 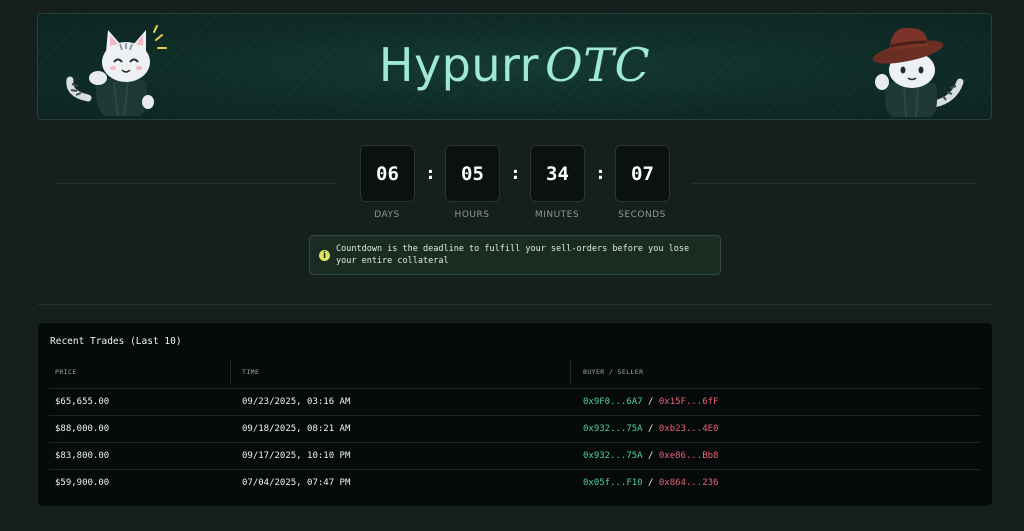 What do you see at coordinates (296, 402) in the screenshot?
I see `trade-time: 09/23/2025, 03:16 AM` at bounding box center [296, 402].